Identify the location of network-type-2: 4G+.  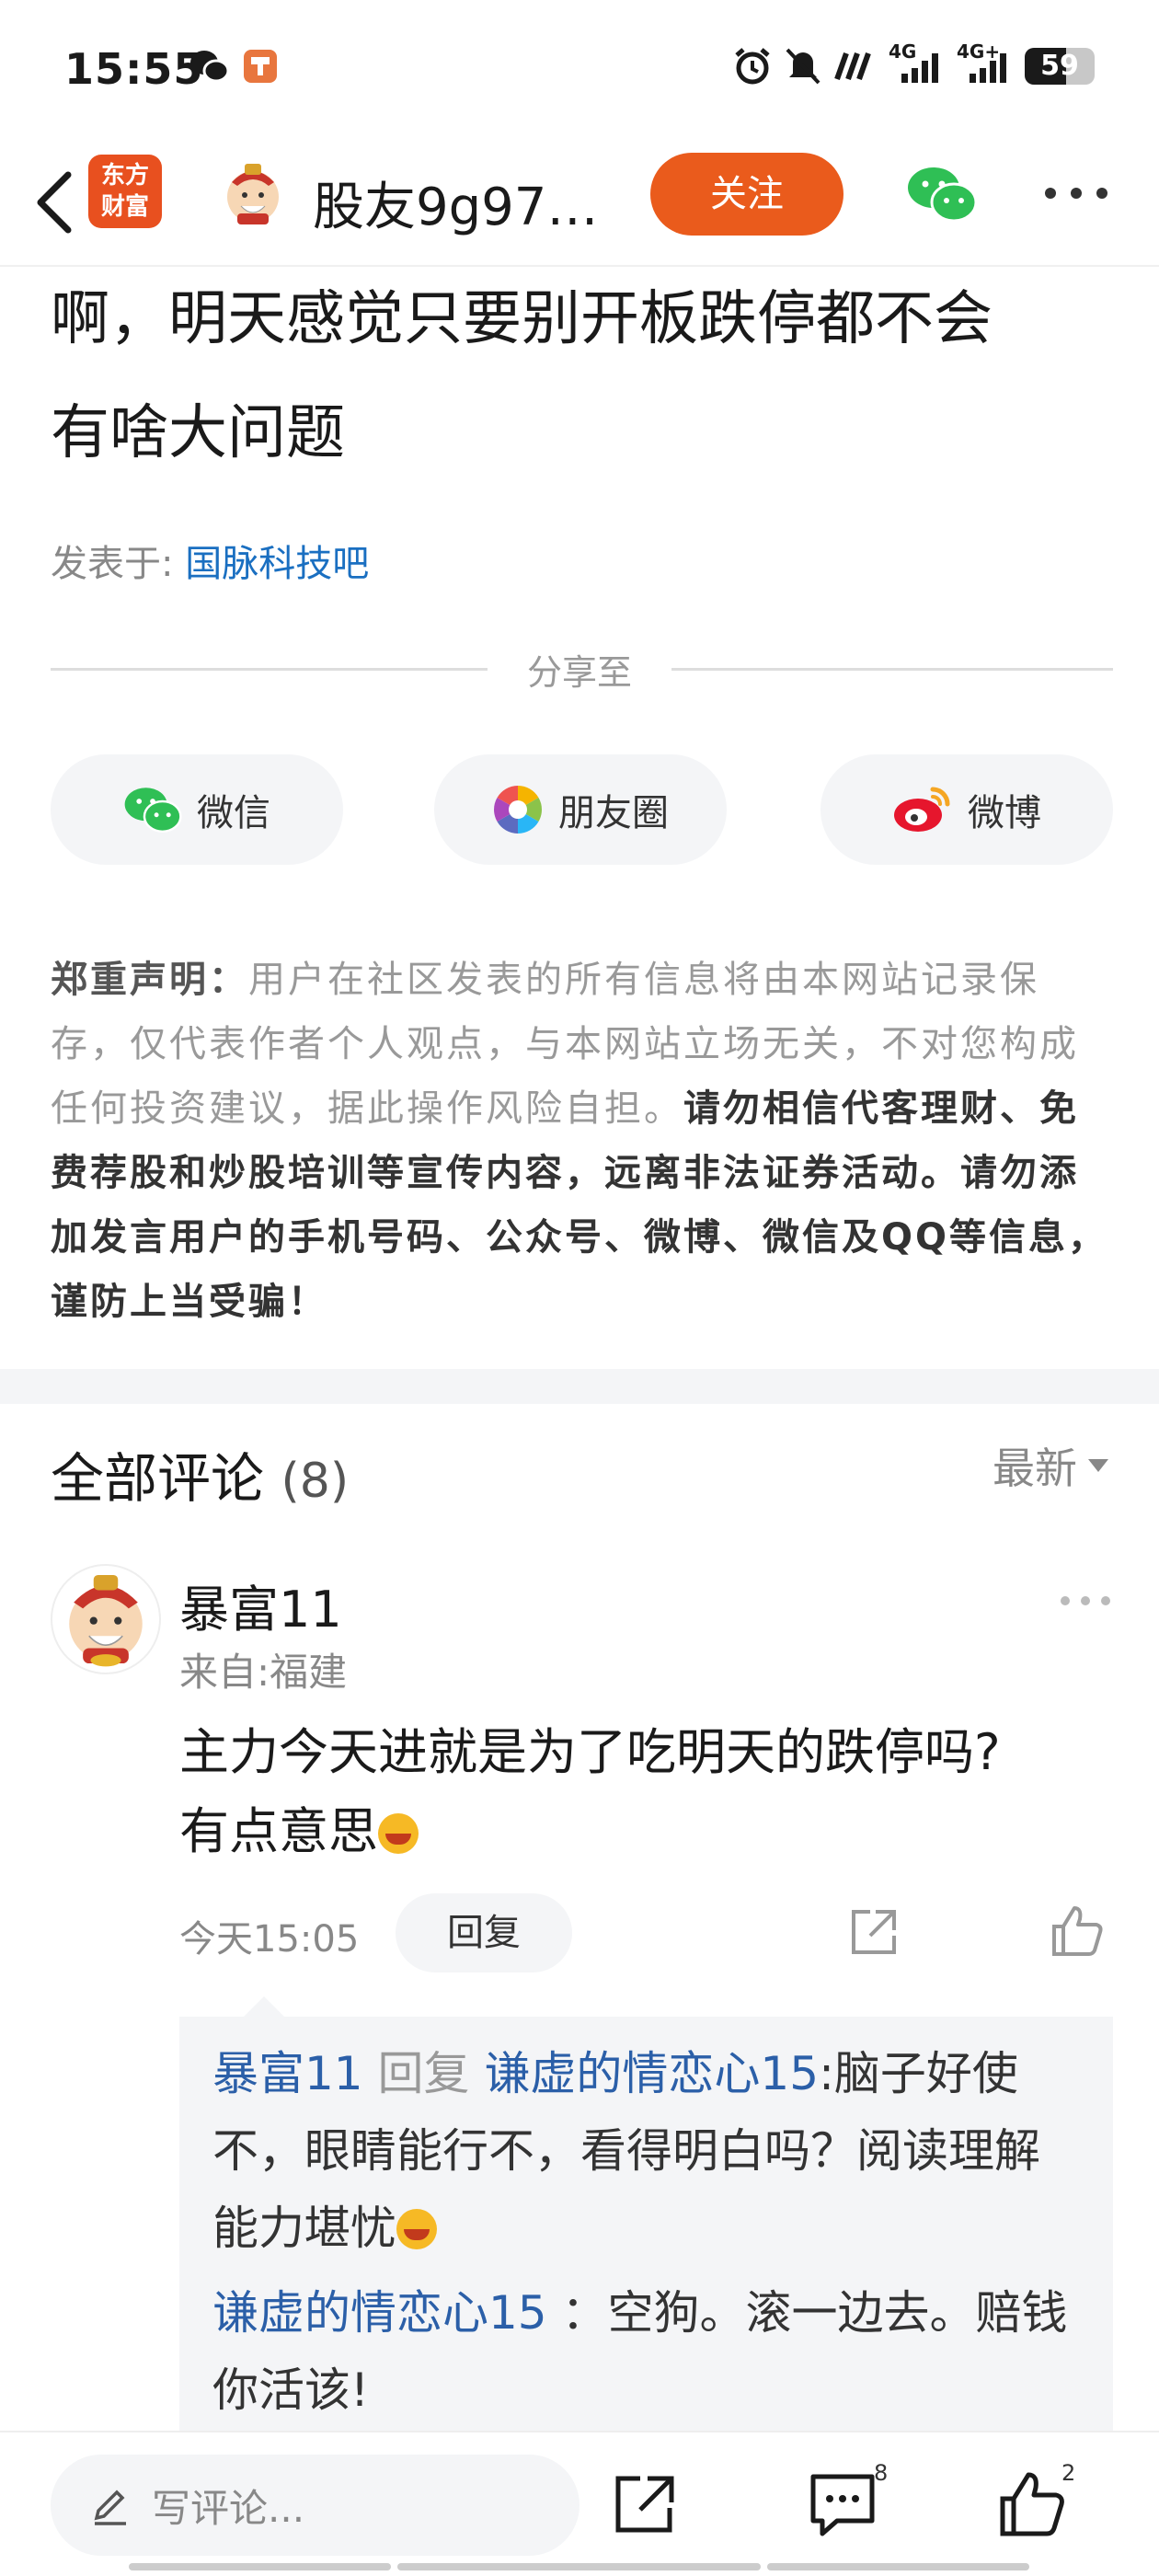
(979, 51).